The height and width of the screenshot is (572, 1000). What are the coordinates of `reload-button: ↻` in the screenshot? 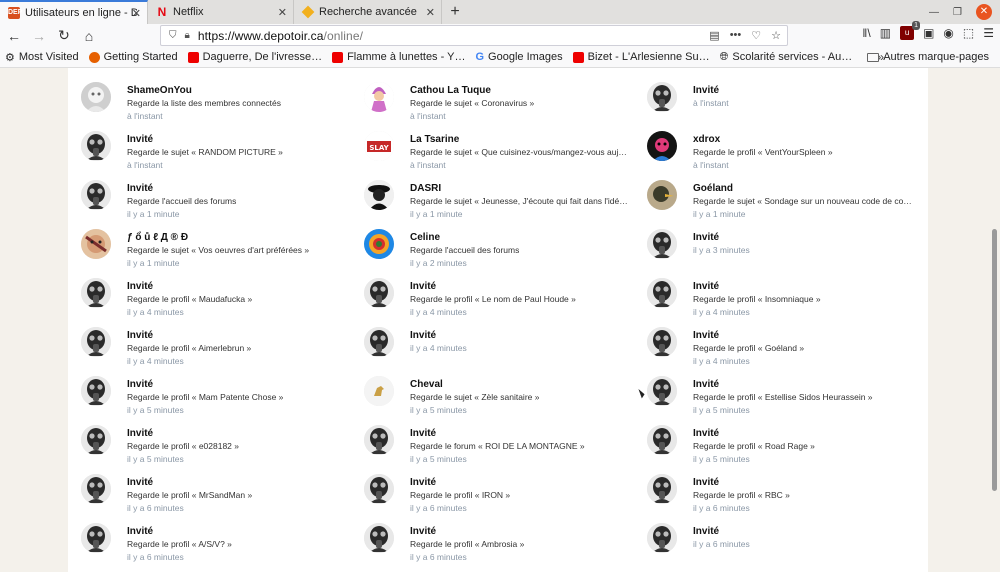 It's located at (64, 36).